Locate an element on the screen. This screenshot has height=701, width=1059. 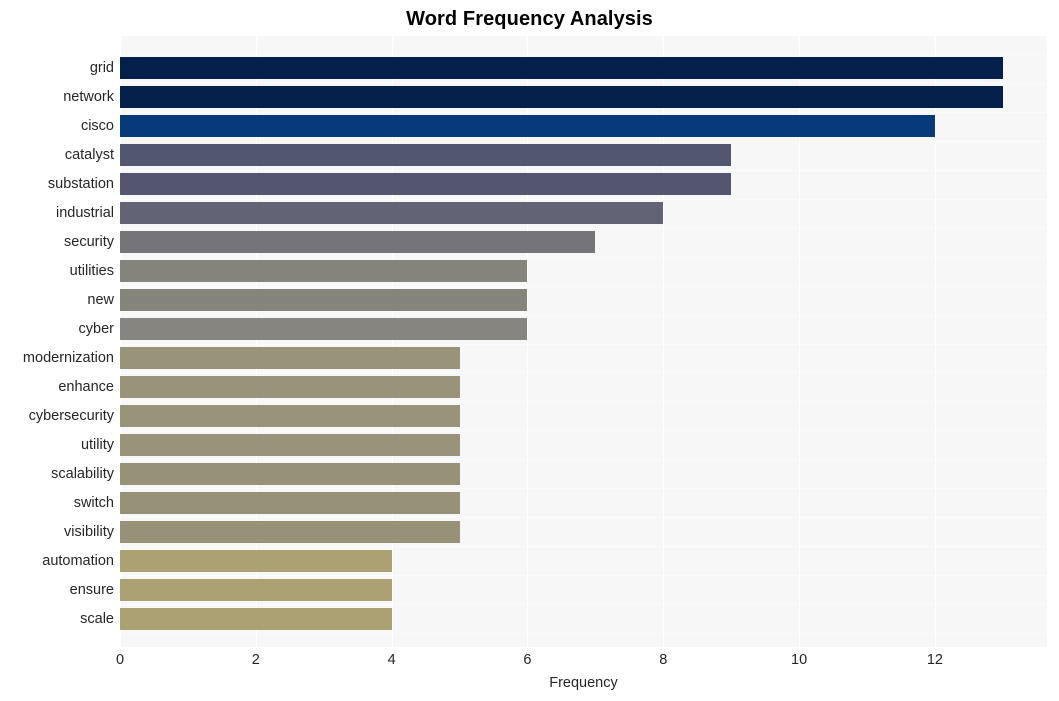
x-tick-label: 0 is located at coordinates (120, 660).